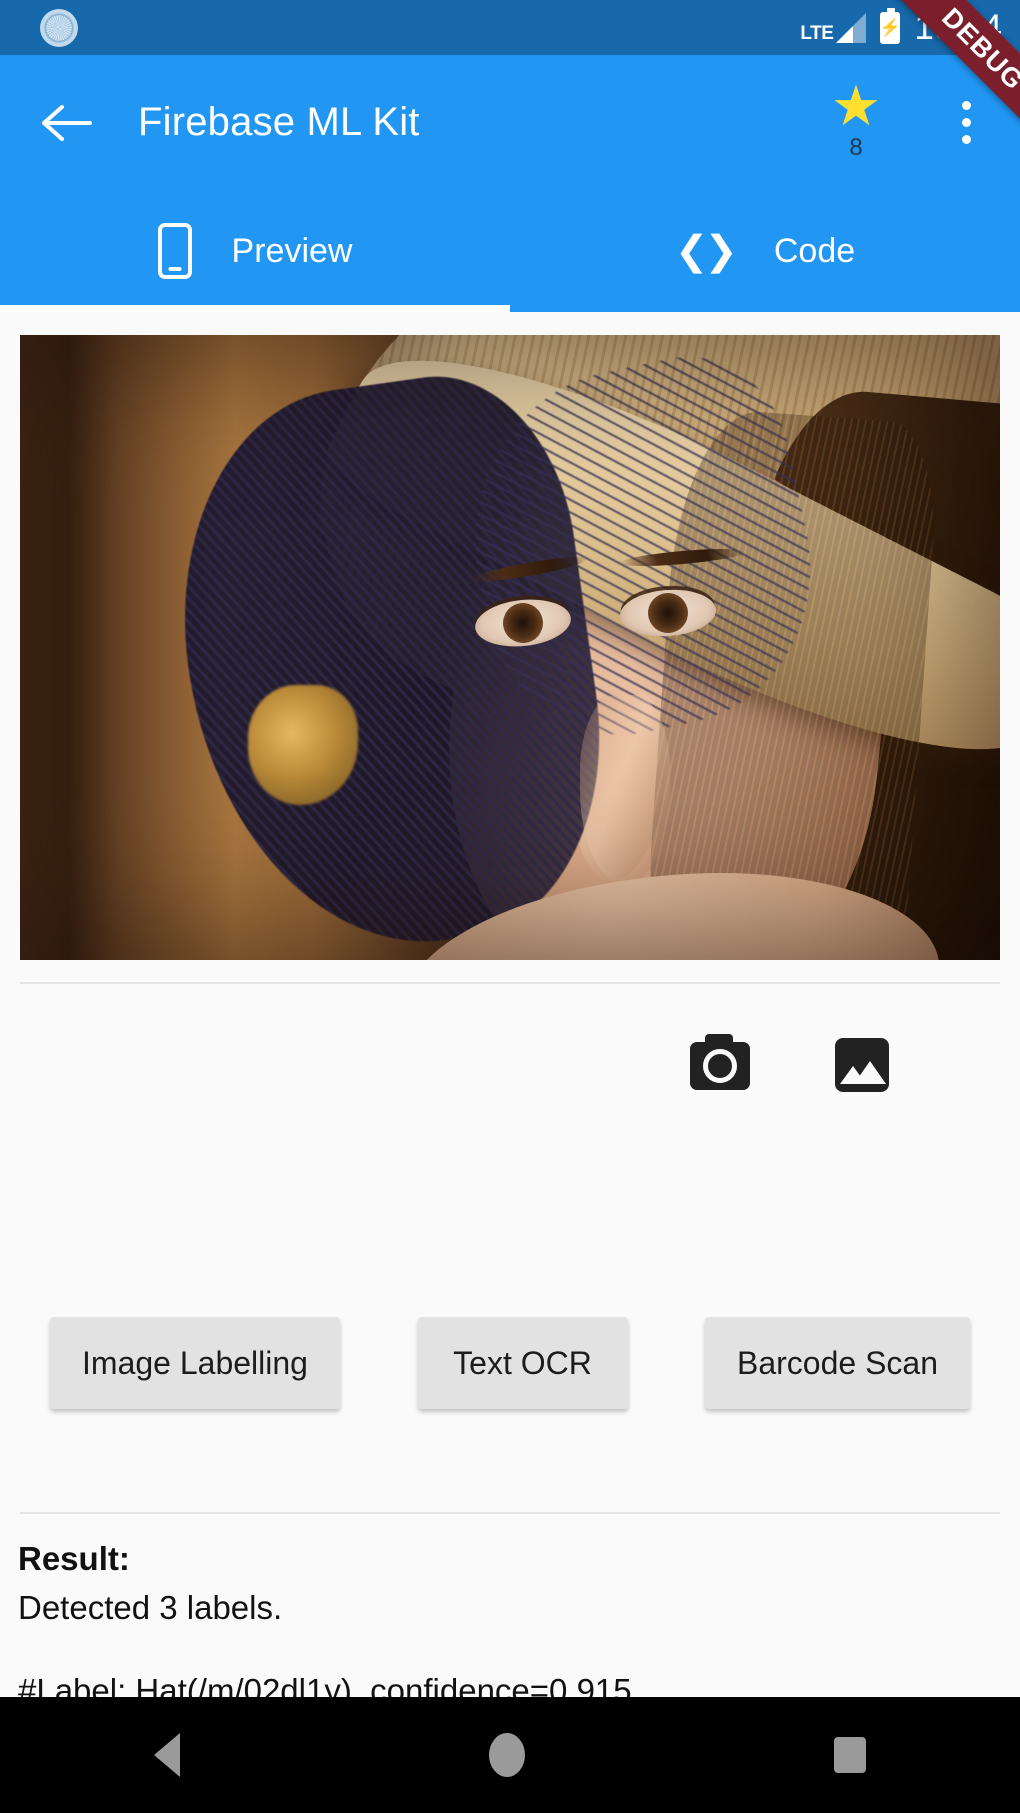 Image resolution: width=1020 pixels, height=1813 pixels. Describe the element at coordinates (510, 983) in the screenshot. I see `divider-below-image` at that location.